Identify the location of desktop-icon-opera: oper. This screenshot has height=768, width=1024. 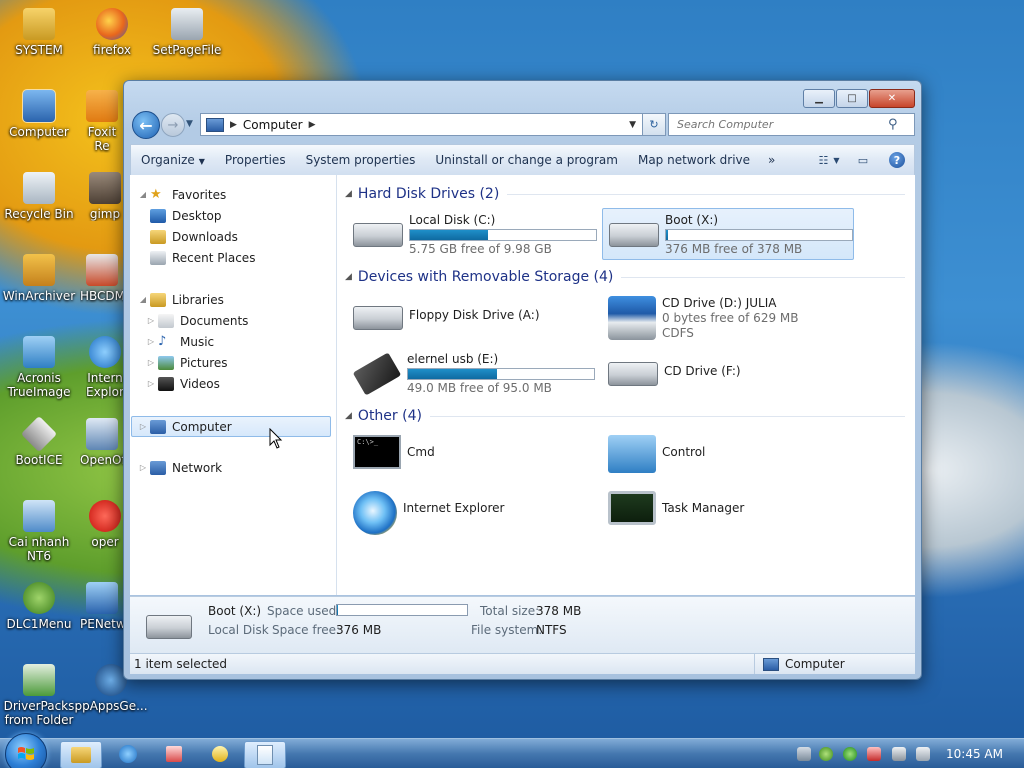
(105, 524).